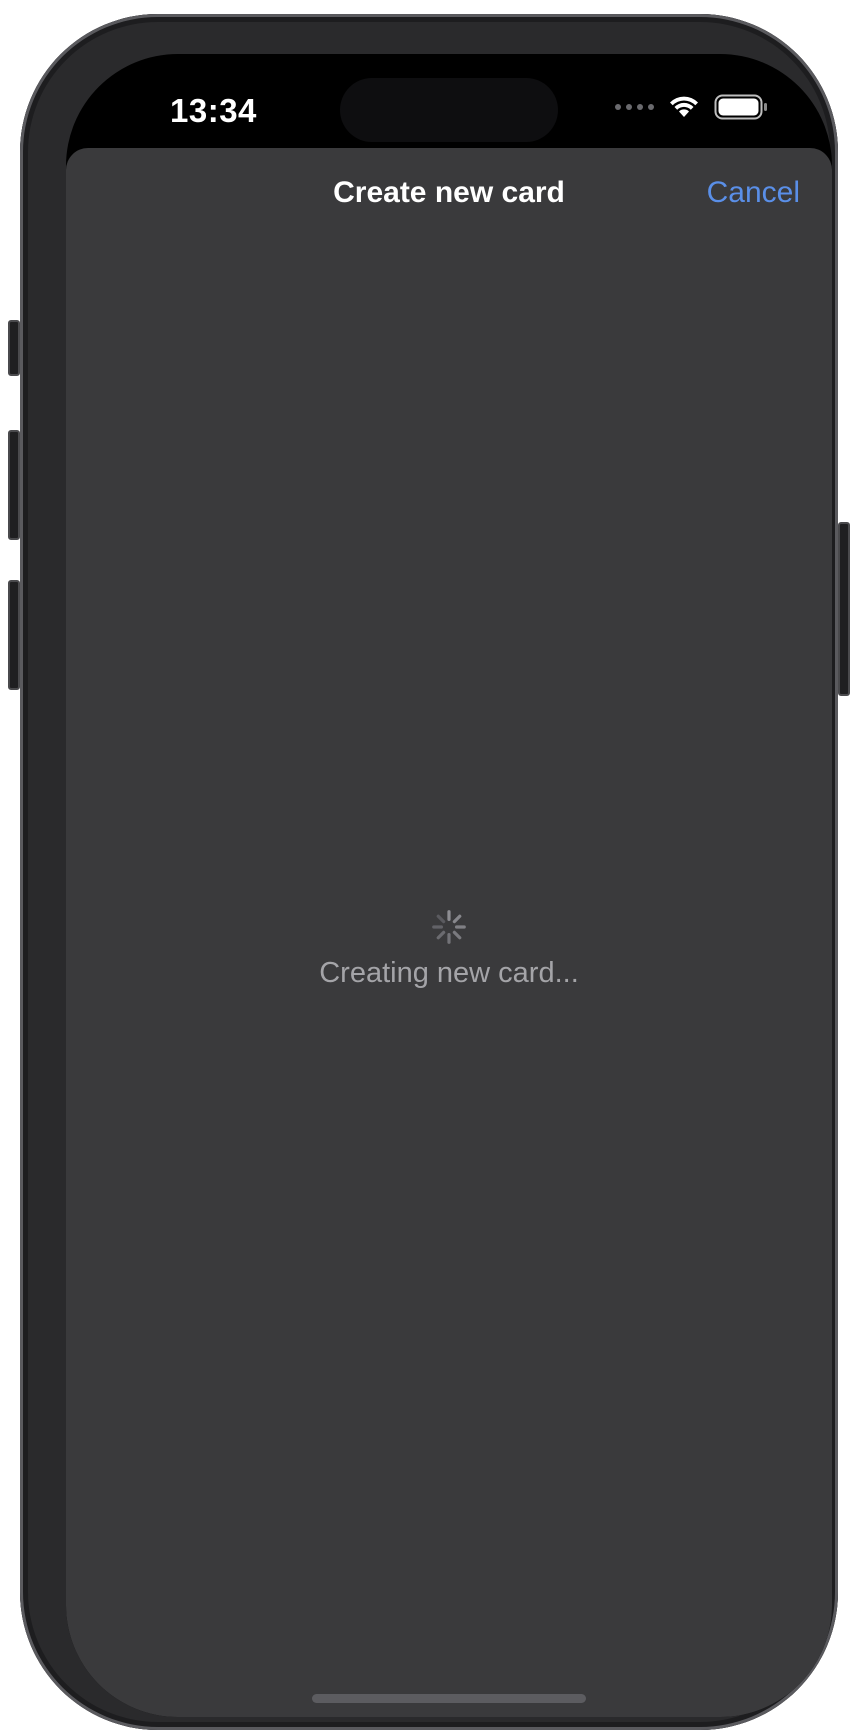 This screenshot has height=1733, width=858. I want to click on status-time: 13:34, so click(213, 110).